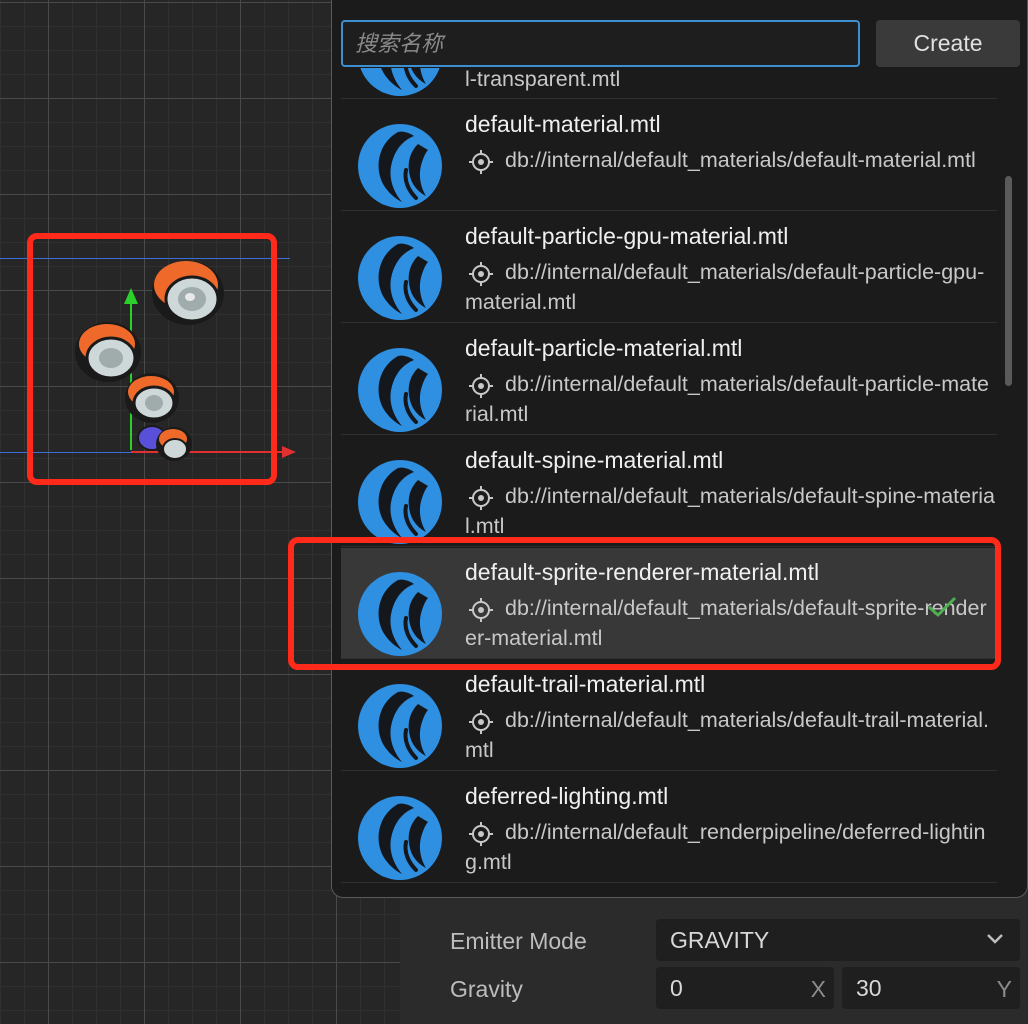 Image resolution: width=1028 pixels, height=1024 pixels. What do you see at coordinates (604, 348) in the screenshot?
I see `asset-name: default-particle-material.mtl` at bounding box center [604, 348].